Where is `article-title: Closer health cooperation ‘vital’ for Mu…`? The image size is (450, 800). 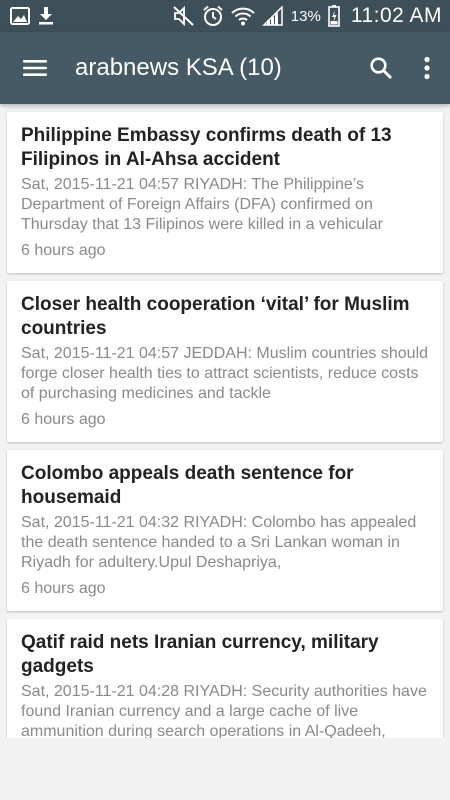 article-title: Closer health cooperation ‘vital’ for Mu… is located at coordinates (215, 316).